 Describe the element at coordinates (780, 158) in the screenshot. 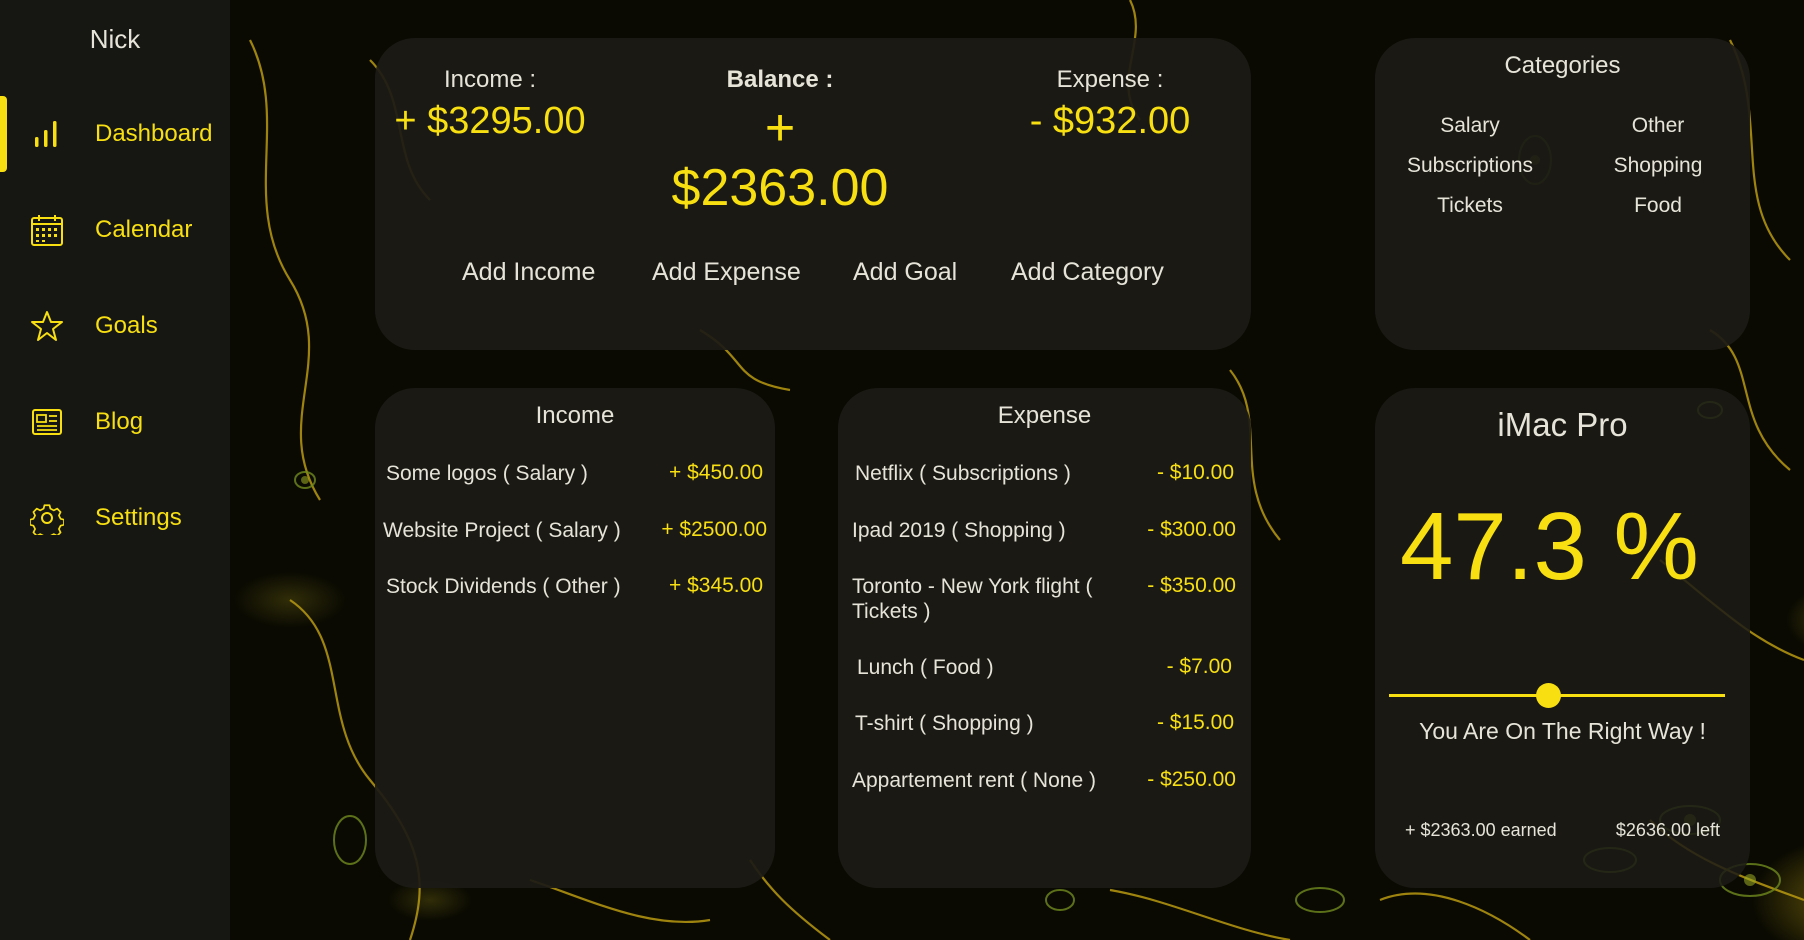

I see `balance-value: + $2363.00` at that location.